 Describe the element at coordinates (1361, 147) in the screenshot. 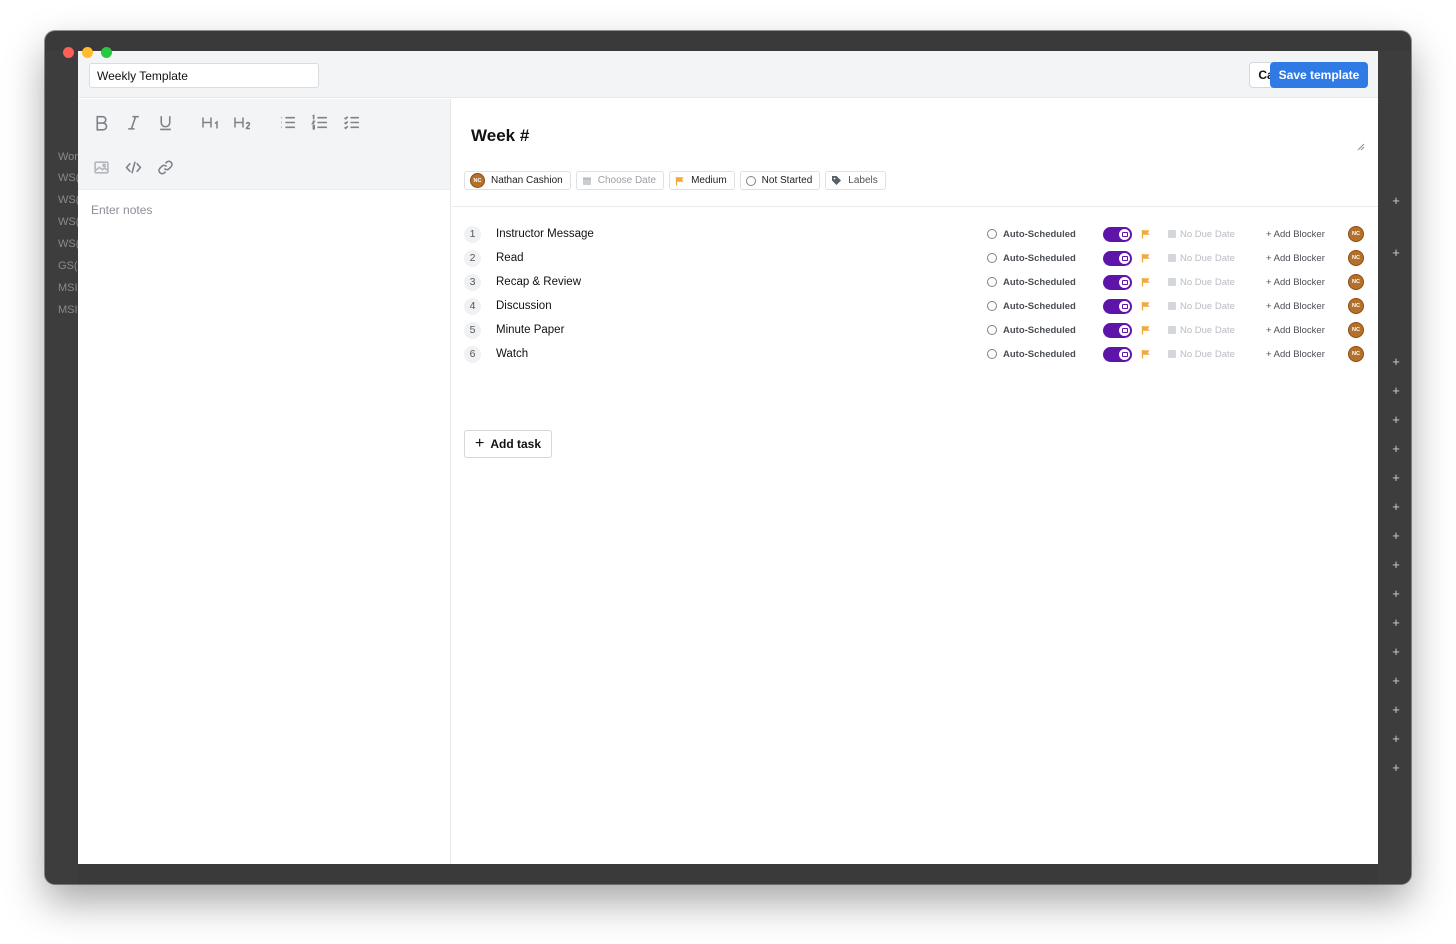

I see `resize-grip-icon` at that location.